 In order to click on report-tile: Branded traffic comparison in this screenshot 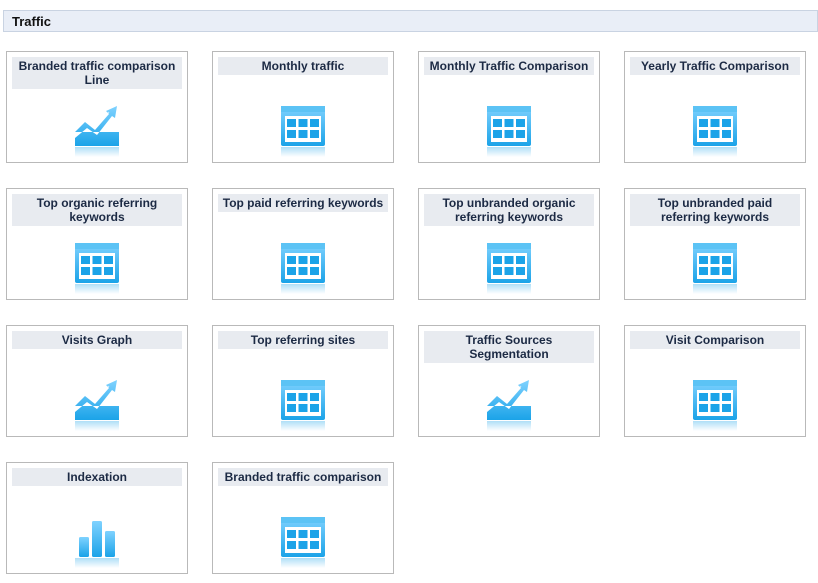, I will do `click(303, 518)`.